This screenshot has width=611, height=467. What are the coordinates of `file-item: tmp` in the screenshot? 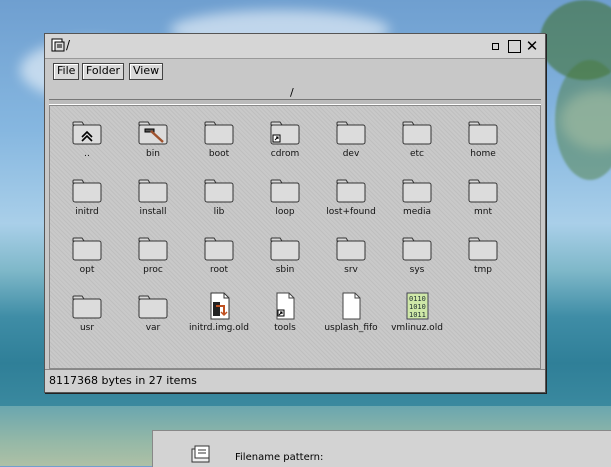 It's located at (483, 260).